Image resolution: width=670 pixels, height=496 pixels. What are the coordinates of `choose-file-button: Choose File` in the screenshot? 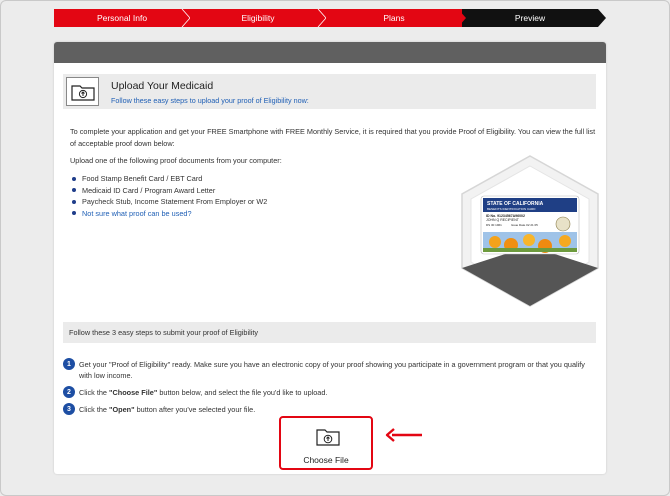 It's located at (326, 443).